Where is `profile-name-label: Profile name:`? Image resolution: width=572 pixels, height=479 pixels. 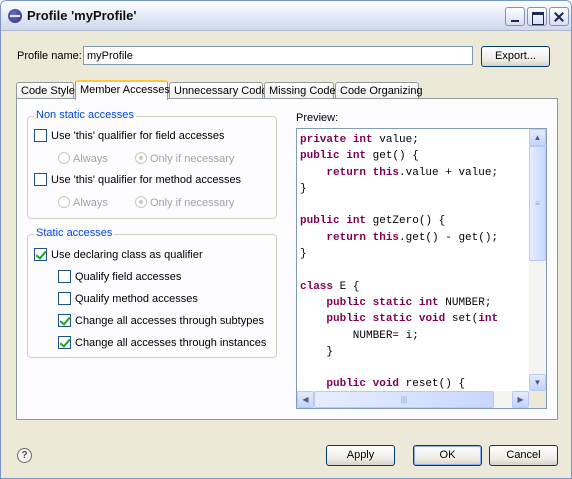 profile-name-label: Profile name: is located at coordinates (49, 56).